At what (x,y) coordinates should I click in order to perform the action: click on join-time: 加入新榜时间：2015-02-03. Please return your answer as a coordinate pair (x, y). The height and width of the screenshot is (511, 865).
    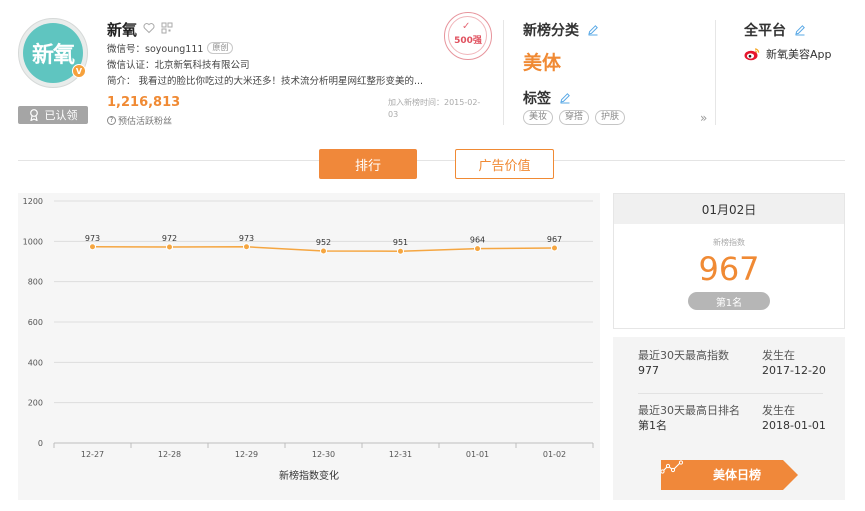
    Looking at the image, I should click on (434, 108).